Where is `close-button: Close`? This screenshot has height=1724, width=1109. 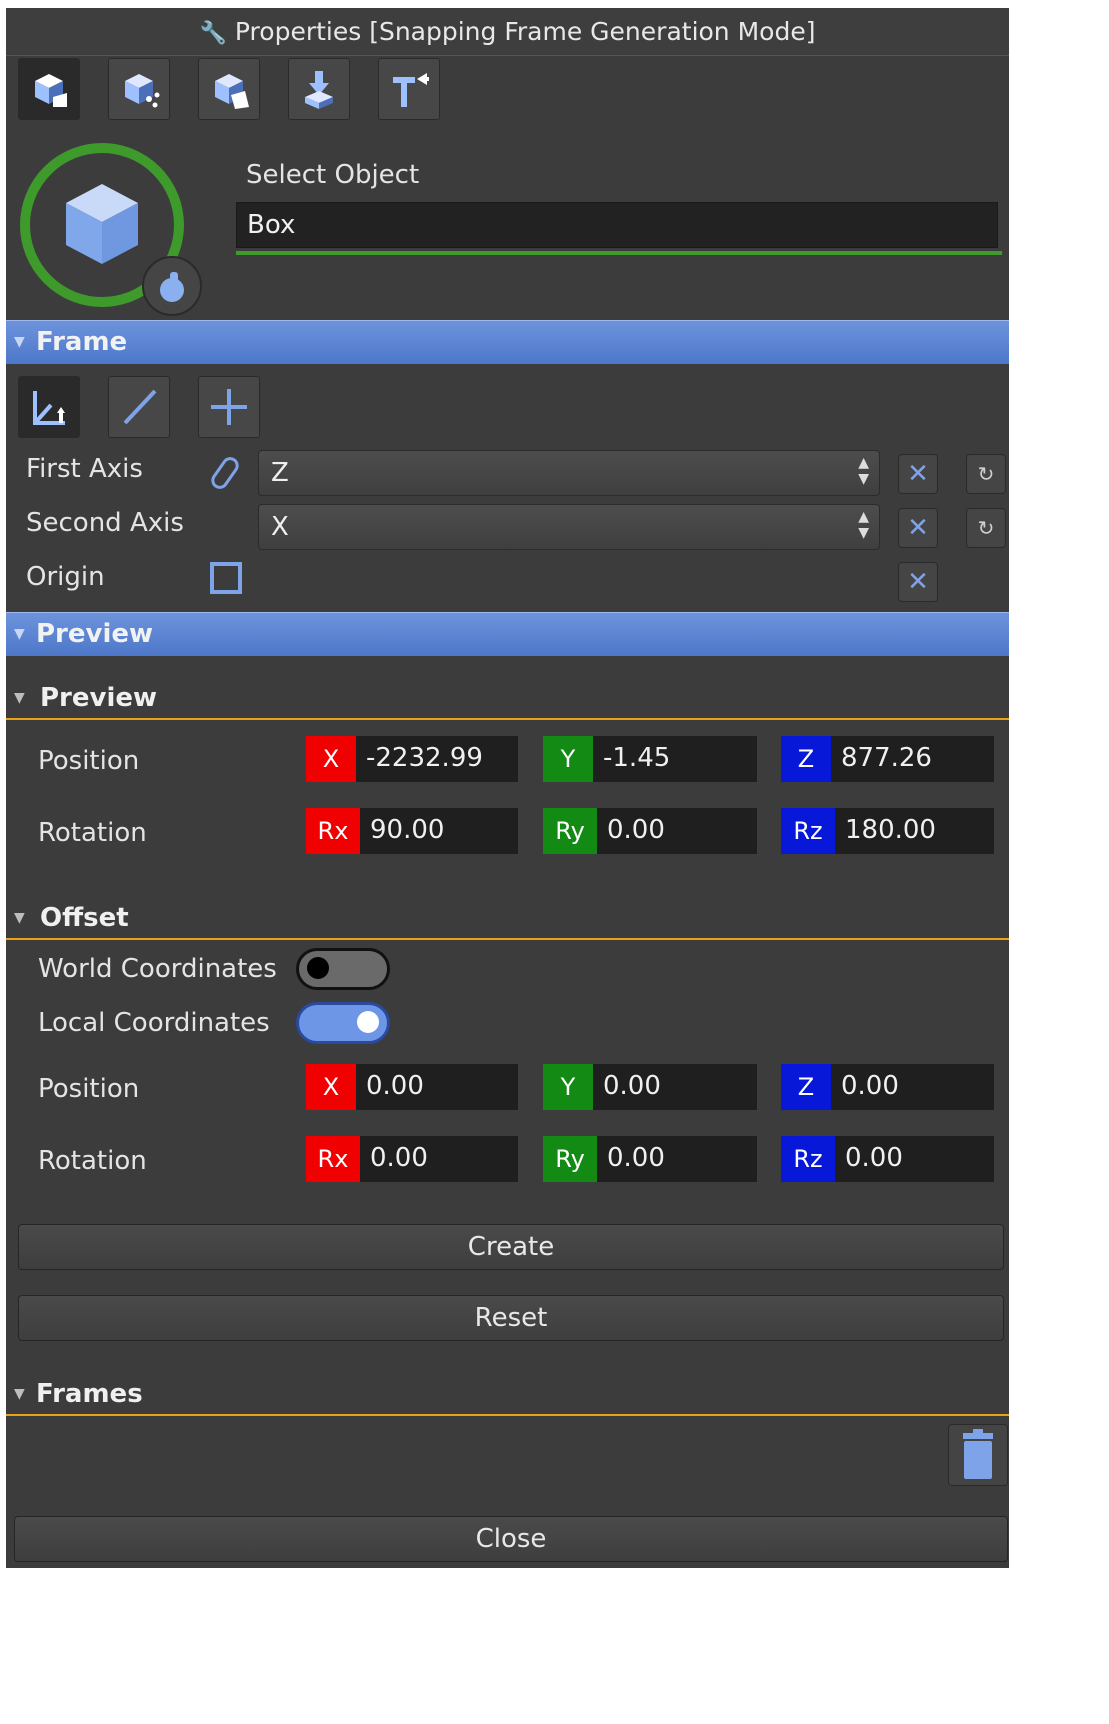 close-button: Close is located at coordinates (511, 1539).